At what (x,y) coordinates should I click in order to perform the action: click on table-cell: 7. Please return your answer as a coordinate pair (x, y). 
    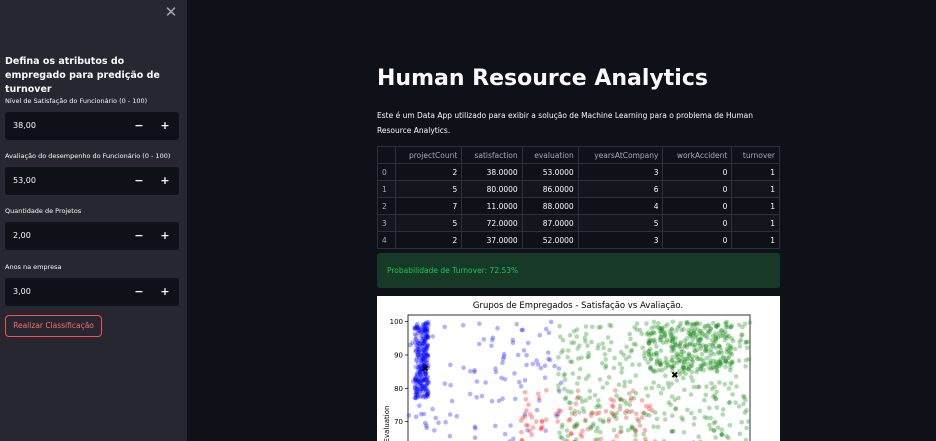
    Looking at the image, I should click on (428, 206).